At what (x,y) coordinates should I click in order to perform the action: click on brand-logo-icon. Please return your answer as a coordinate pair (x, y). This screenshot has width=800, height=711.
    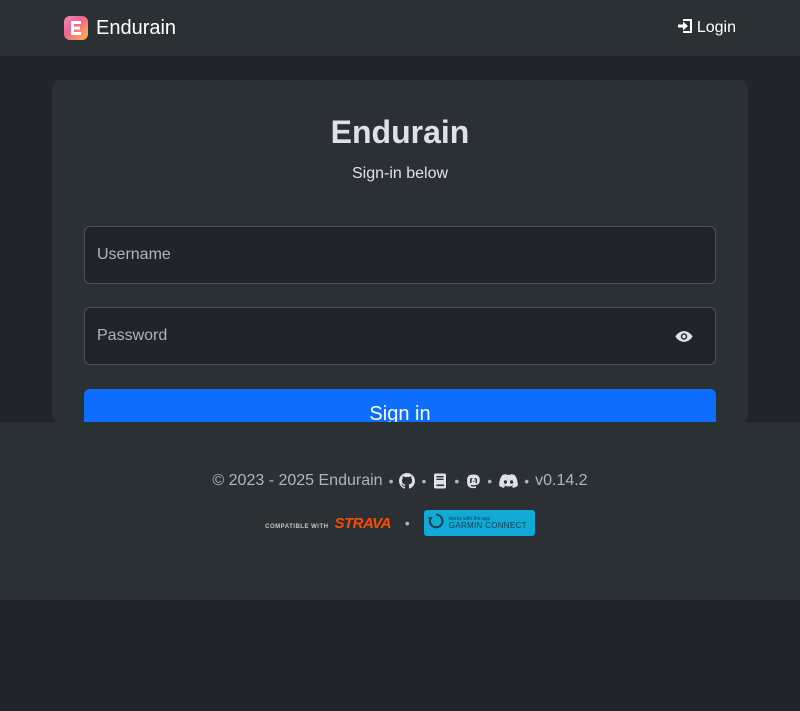
    Looking at the image, I should click on (76, 28).